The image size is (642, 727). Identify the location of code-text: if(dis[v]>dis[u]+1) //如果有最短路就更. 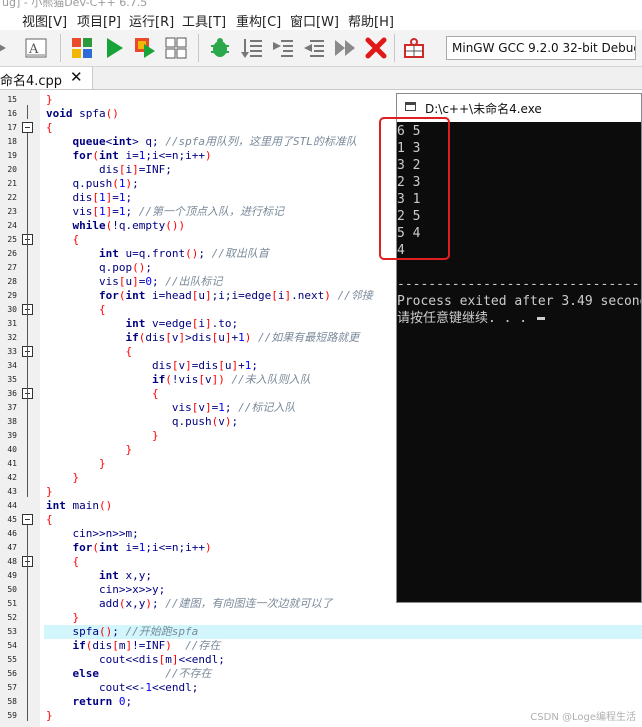
(242, 337).